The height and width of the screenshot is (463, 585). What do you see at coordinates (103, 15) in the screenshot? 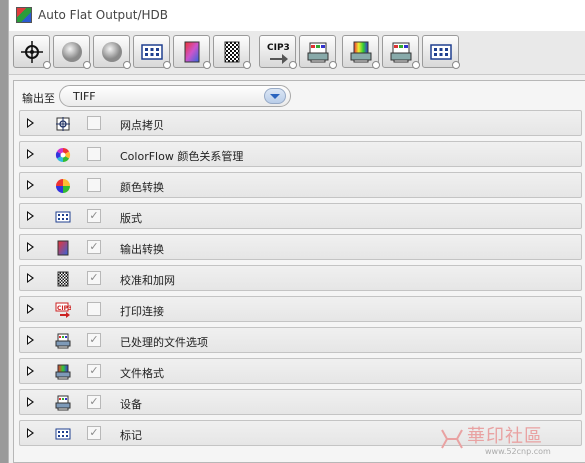
I see `window-title: Auto Flat Output/HDB` at bounding box center [103, 15].